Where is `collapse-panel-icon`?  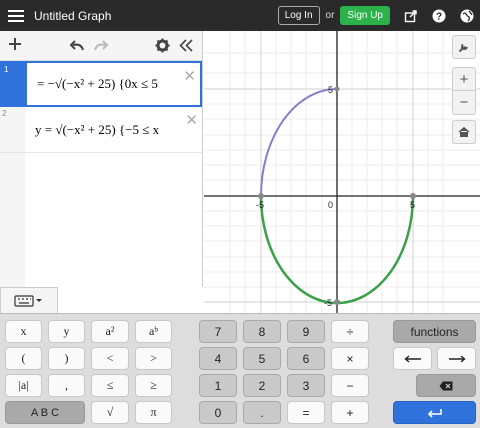 collapse-panel-icon is located at coordinates (186, 48).